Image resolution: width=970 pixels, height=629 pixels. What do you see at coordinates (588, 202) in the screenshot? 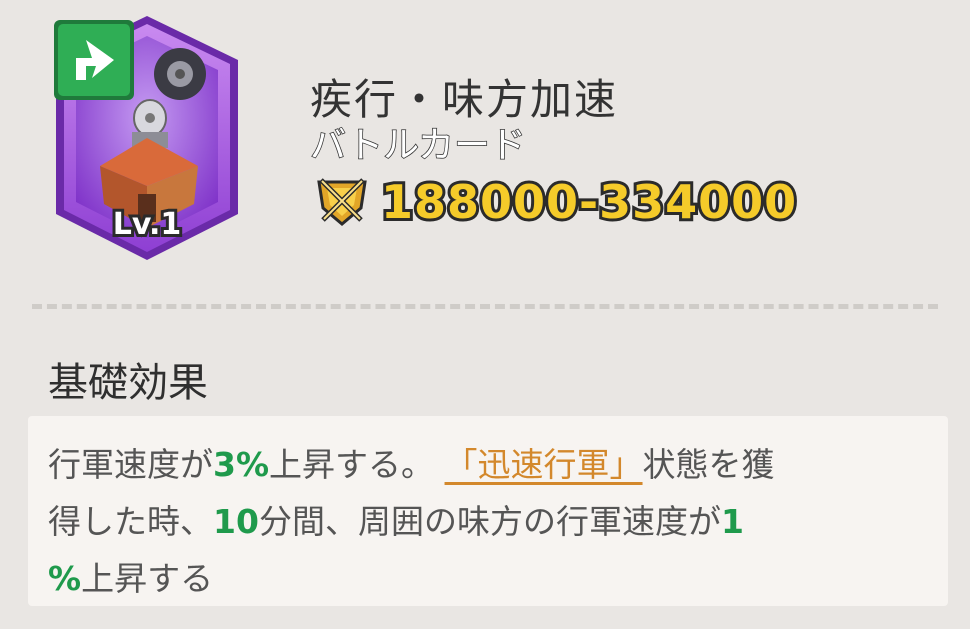
I see `power-value: 188000-334000` at bounding box center [588, 202].